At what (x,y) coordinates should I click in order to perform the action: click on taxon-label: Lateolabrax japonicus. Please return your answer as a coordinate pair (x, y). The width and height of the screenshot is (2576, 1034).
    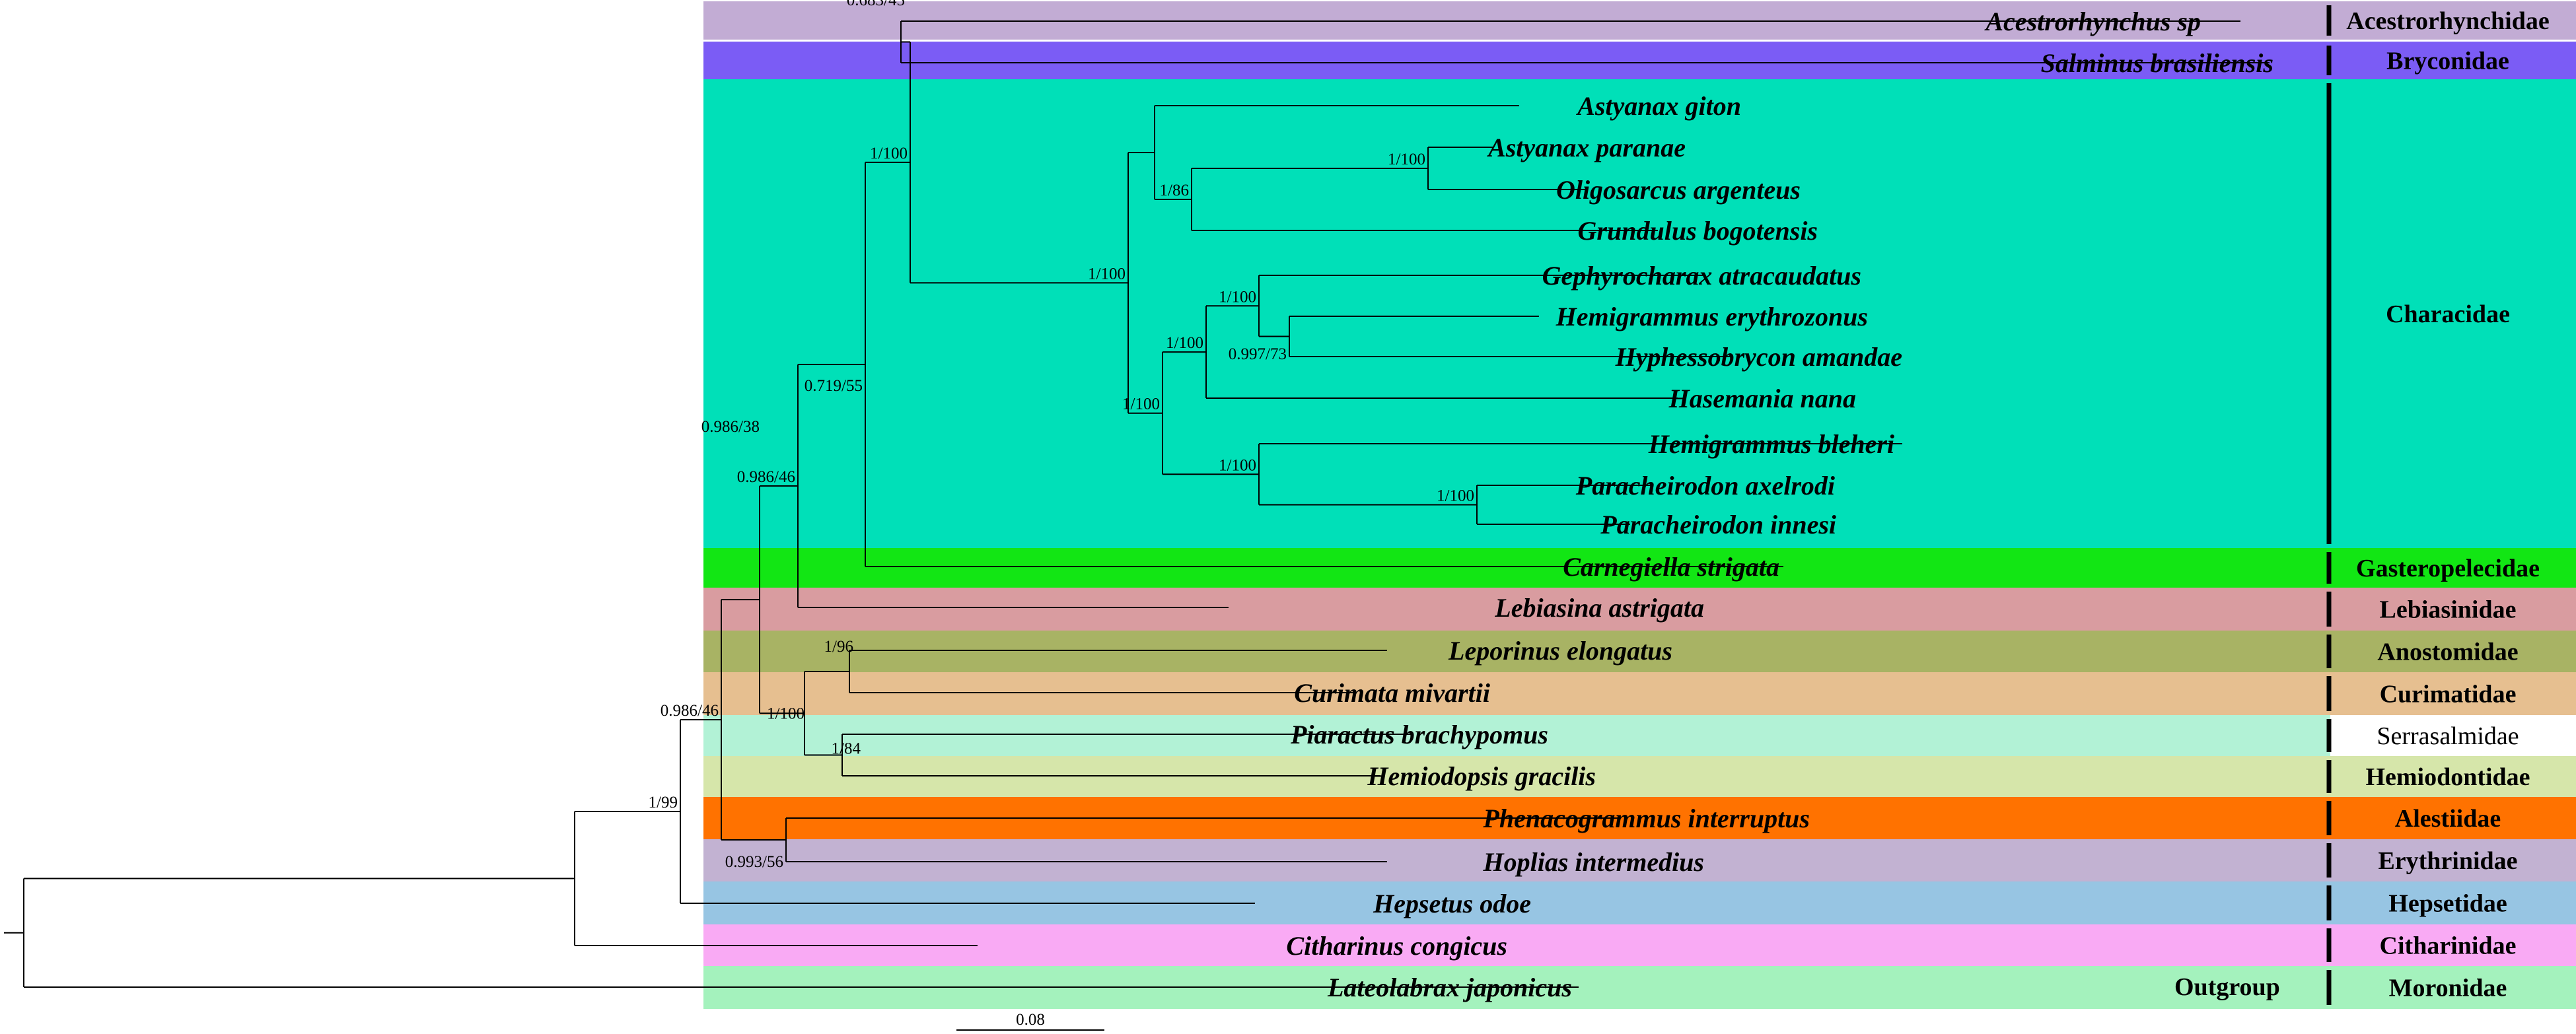
    Looking at the image, I should click on (1450, 987).